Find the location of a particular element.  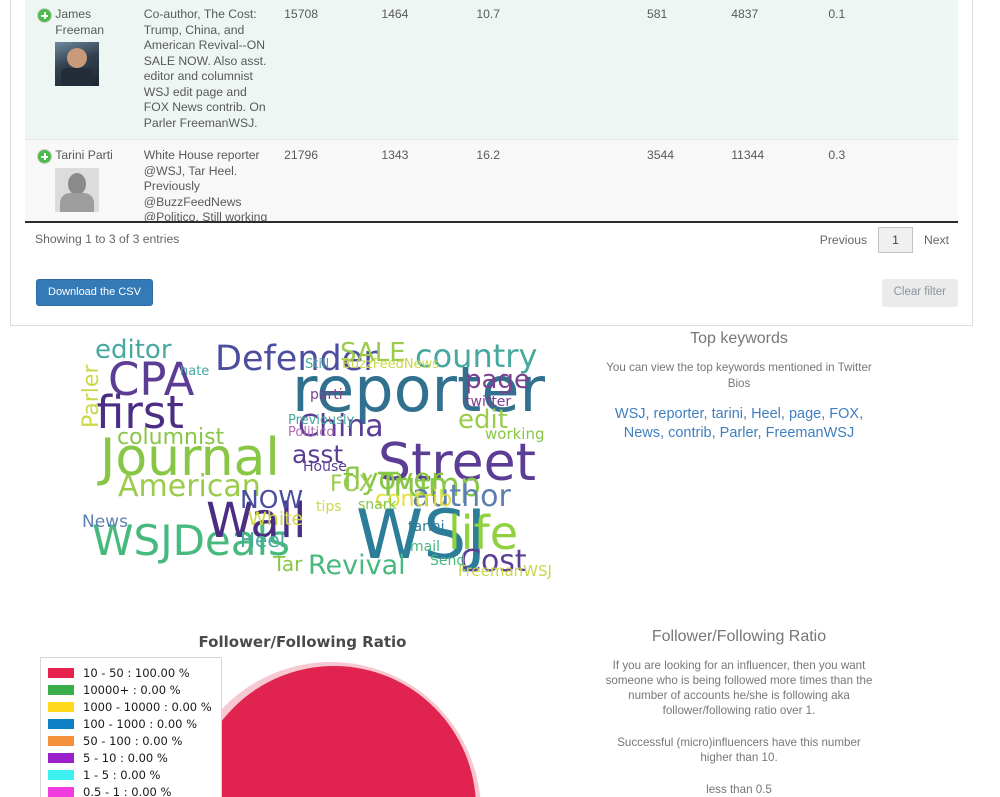

pie-chart-title: Follower/Following Ratio is located at coordinates (302, 642).